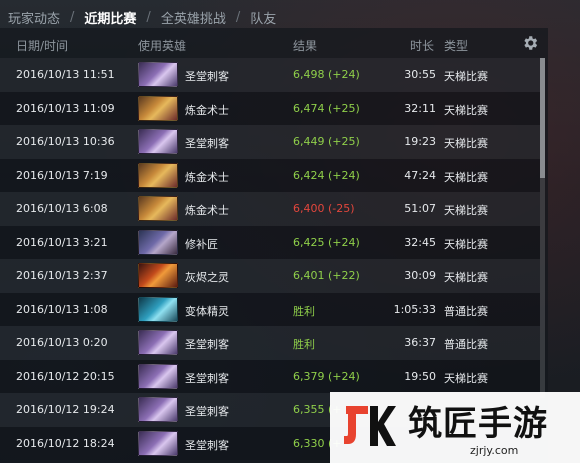  I want to click on match-result: 6,498 (+24), so click(326, 74).